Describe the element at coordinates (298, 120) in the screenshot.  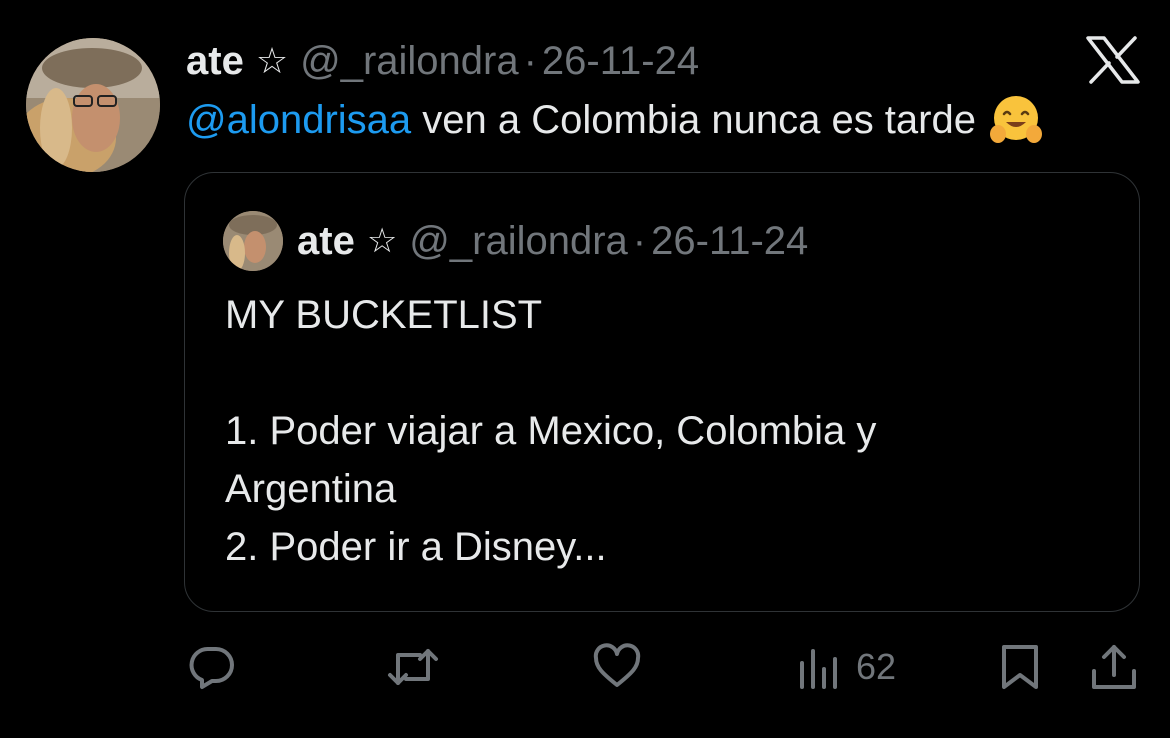
I see `mention-link: @alondrisaa` at that location.